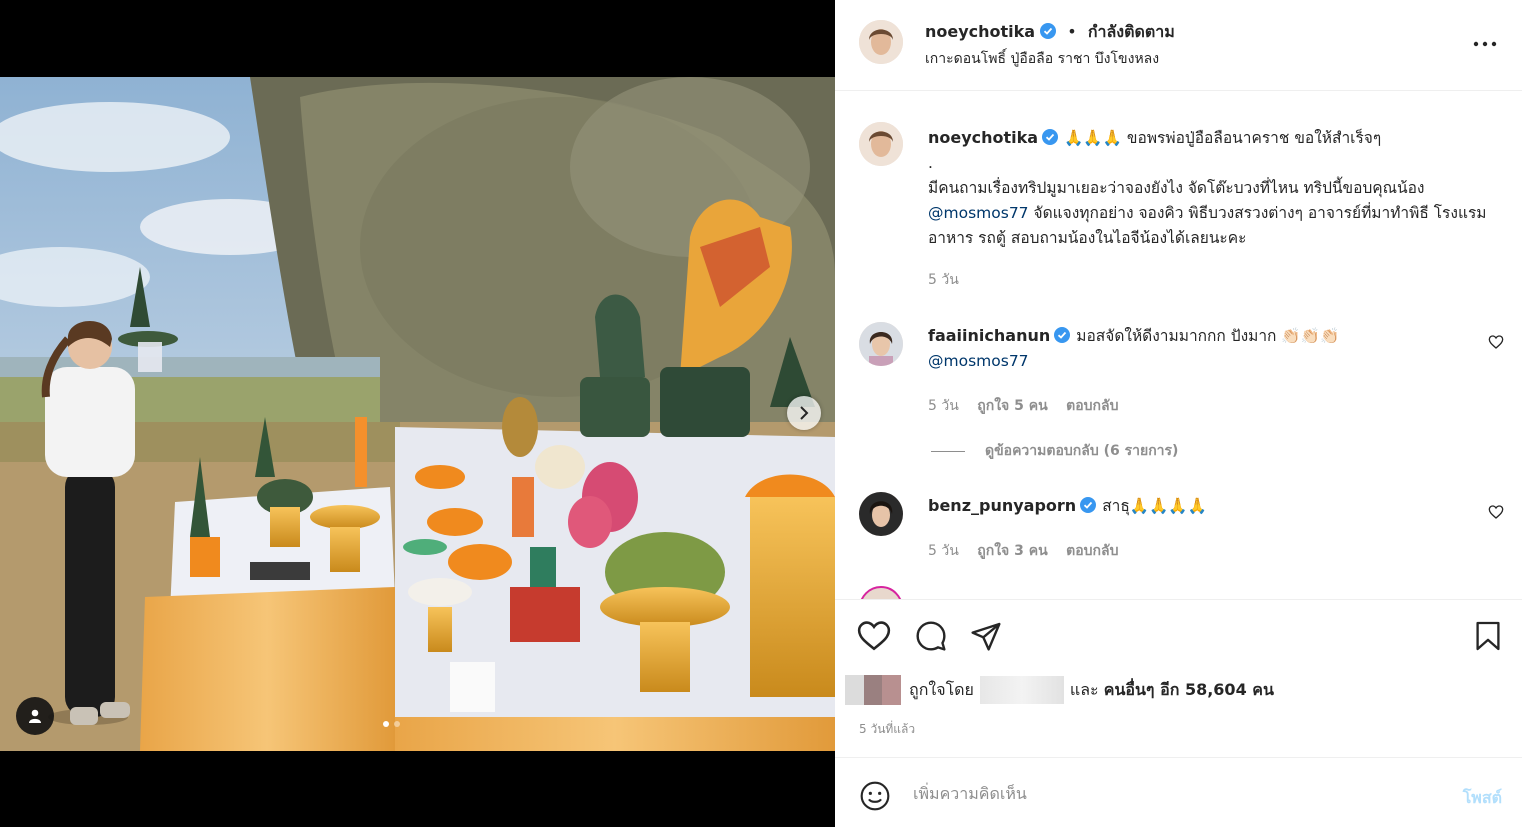  I want to click on comment-mention: @mosmos77, so click(978, 361).